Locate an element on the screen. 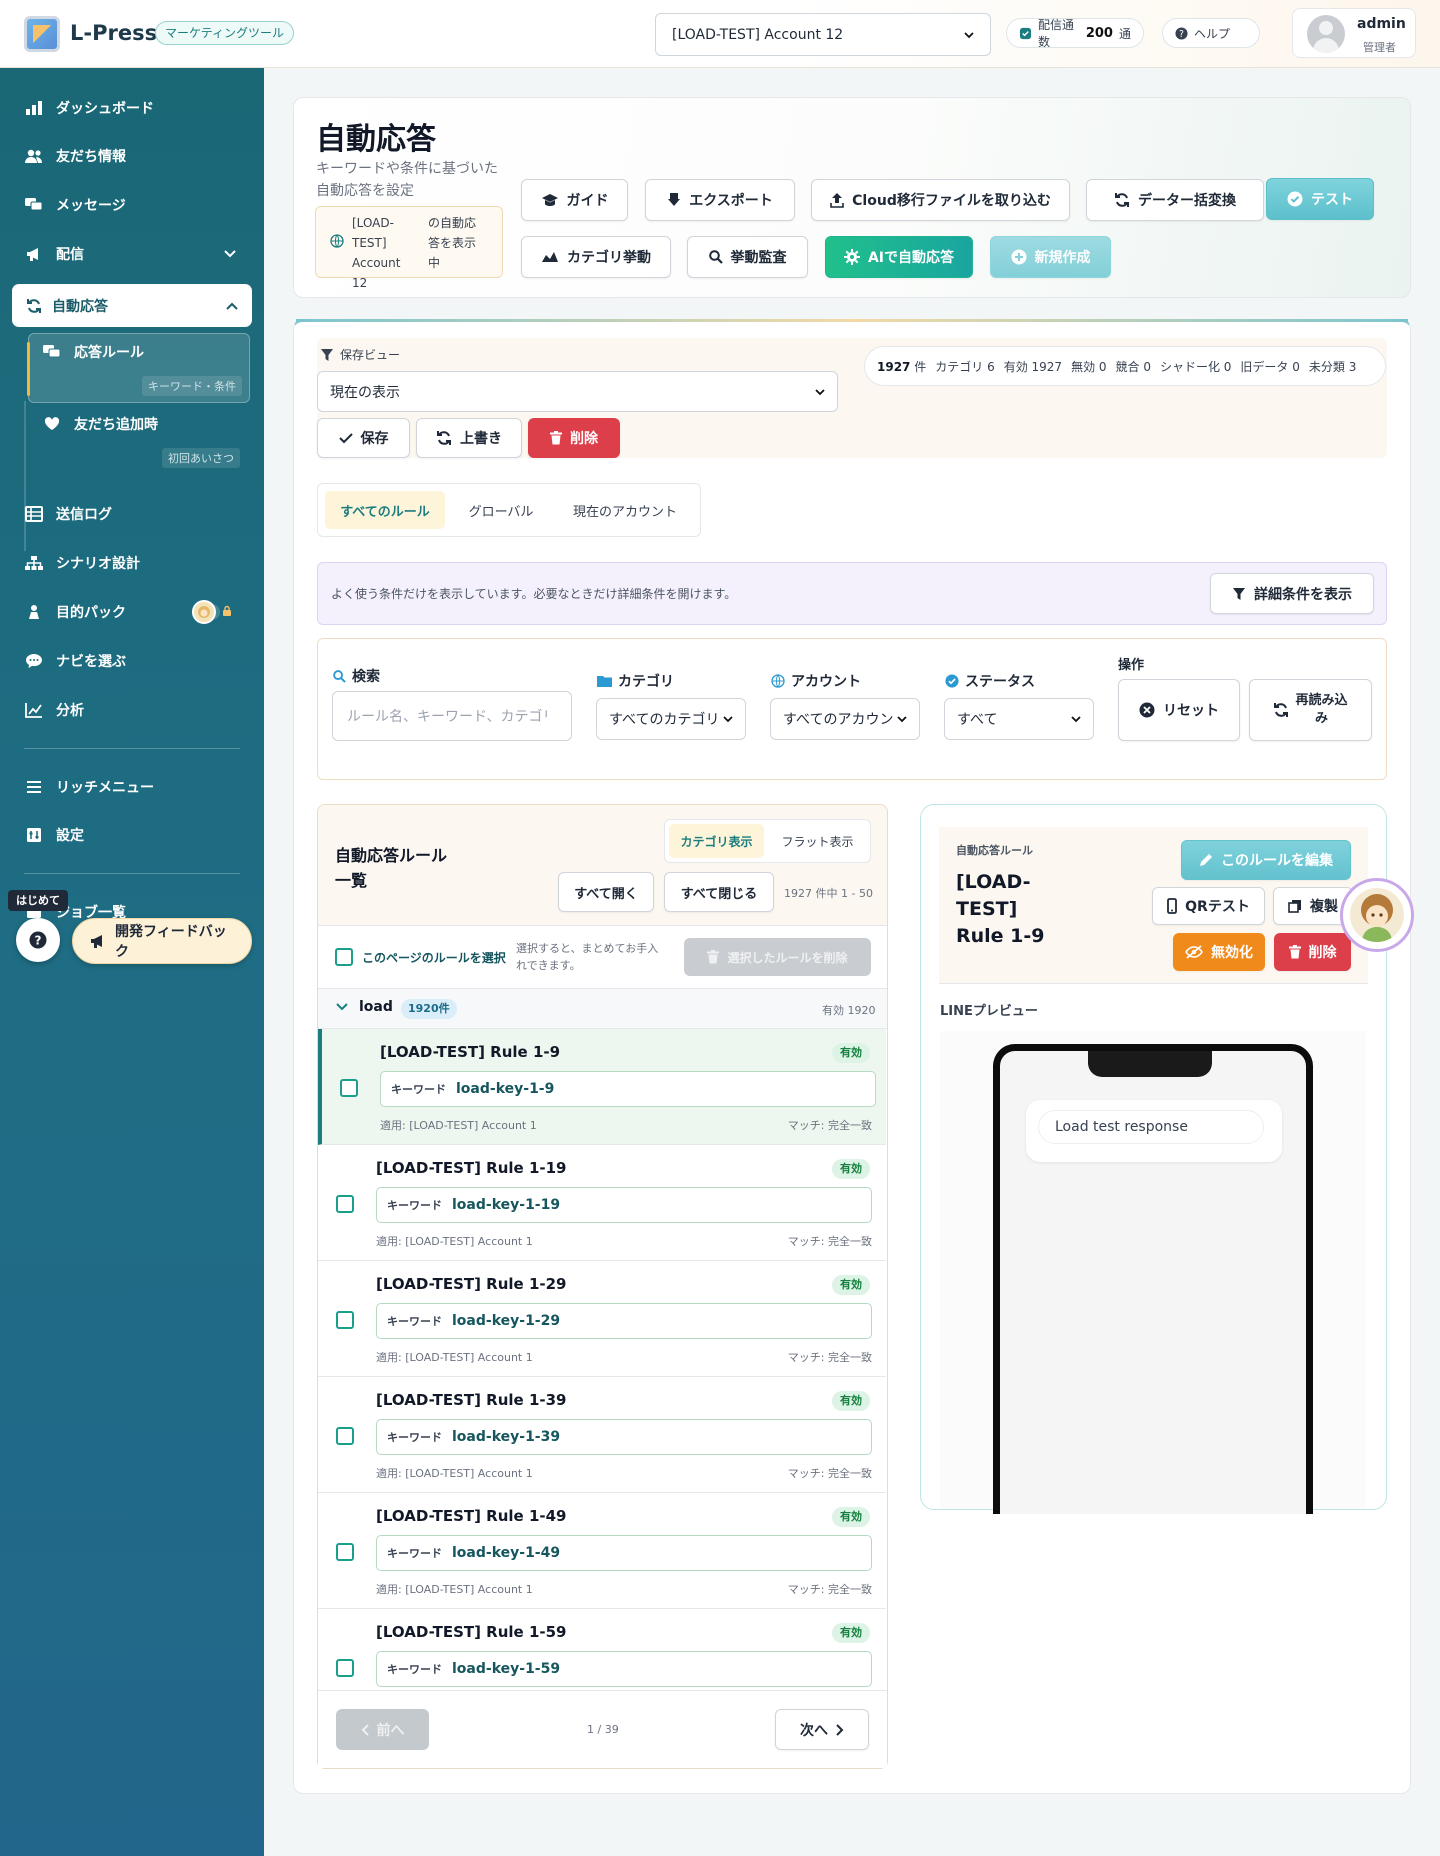  delete-rule-button: 削除 is located at coordinates (1312, 952).